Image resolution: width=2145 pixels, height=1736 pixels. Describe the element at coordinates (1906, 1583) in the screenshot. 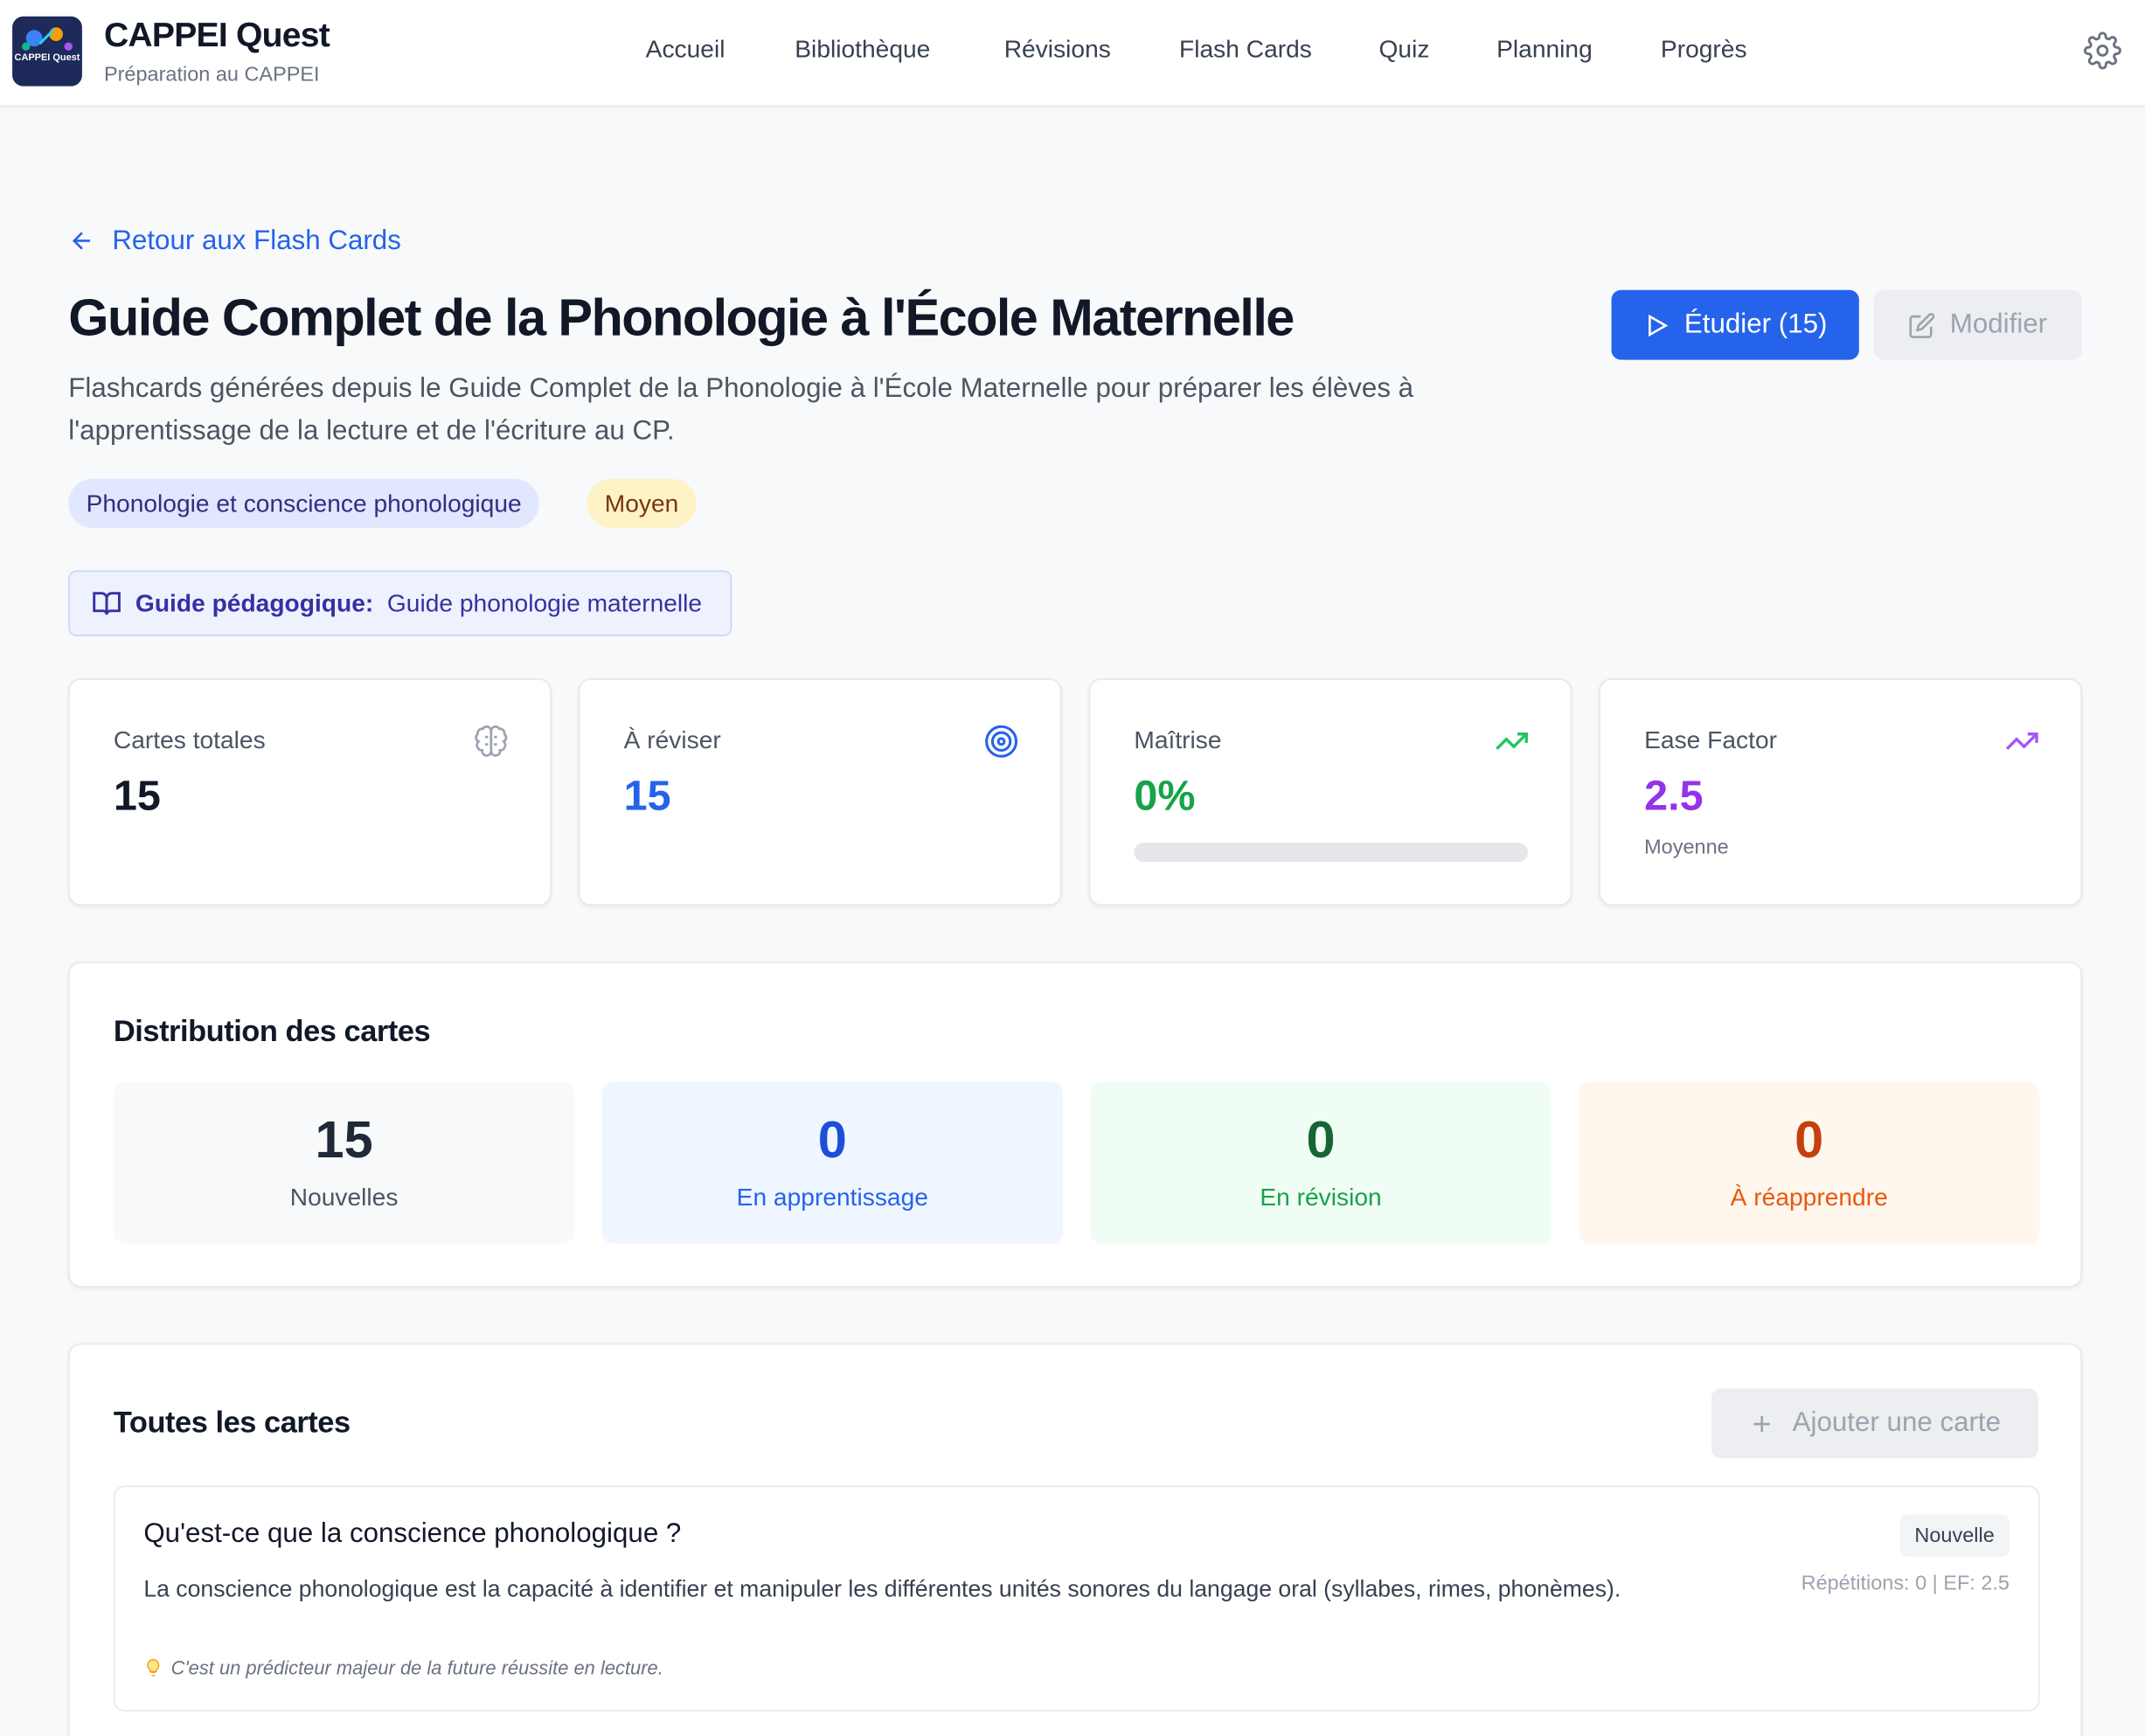

I see `card-meta: Répétitions: 0 | EF: 2.5` at that location.